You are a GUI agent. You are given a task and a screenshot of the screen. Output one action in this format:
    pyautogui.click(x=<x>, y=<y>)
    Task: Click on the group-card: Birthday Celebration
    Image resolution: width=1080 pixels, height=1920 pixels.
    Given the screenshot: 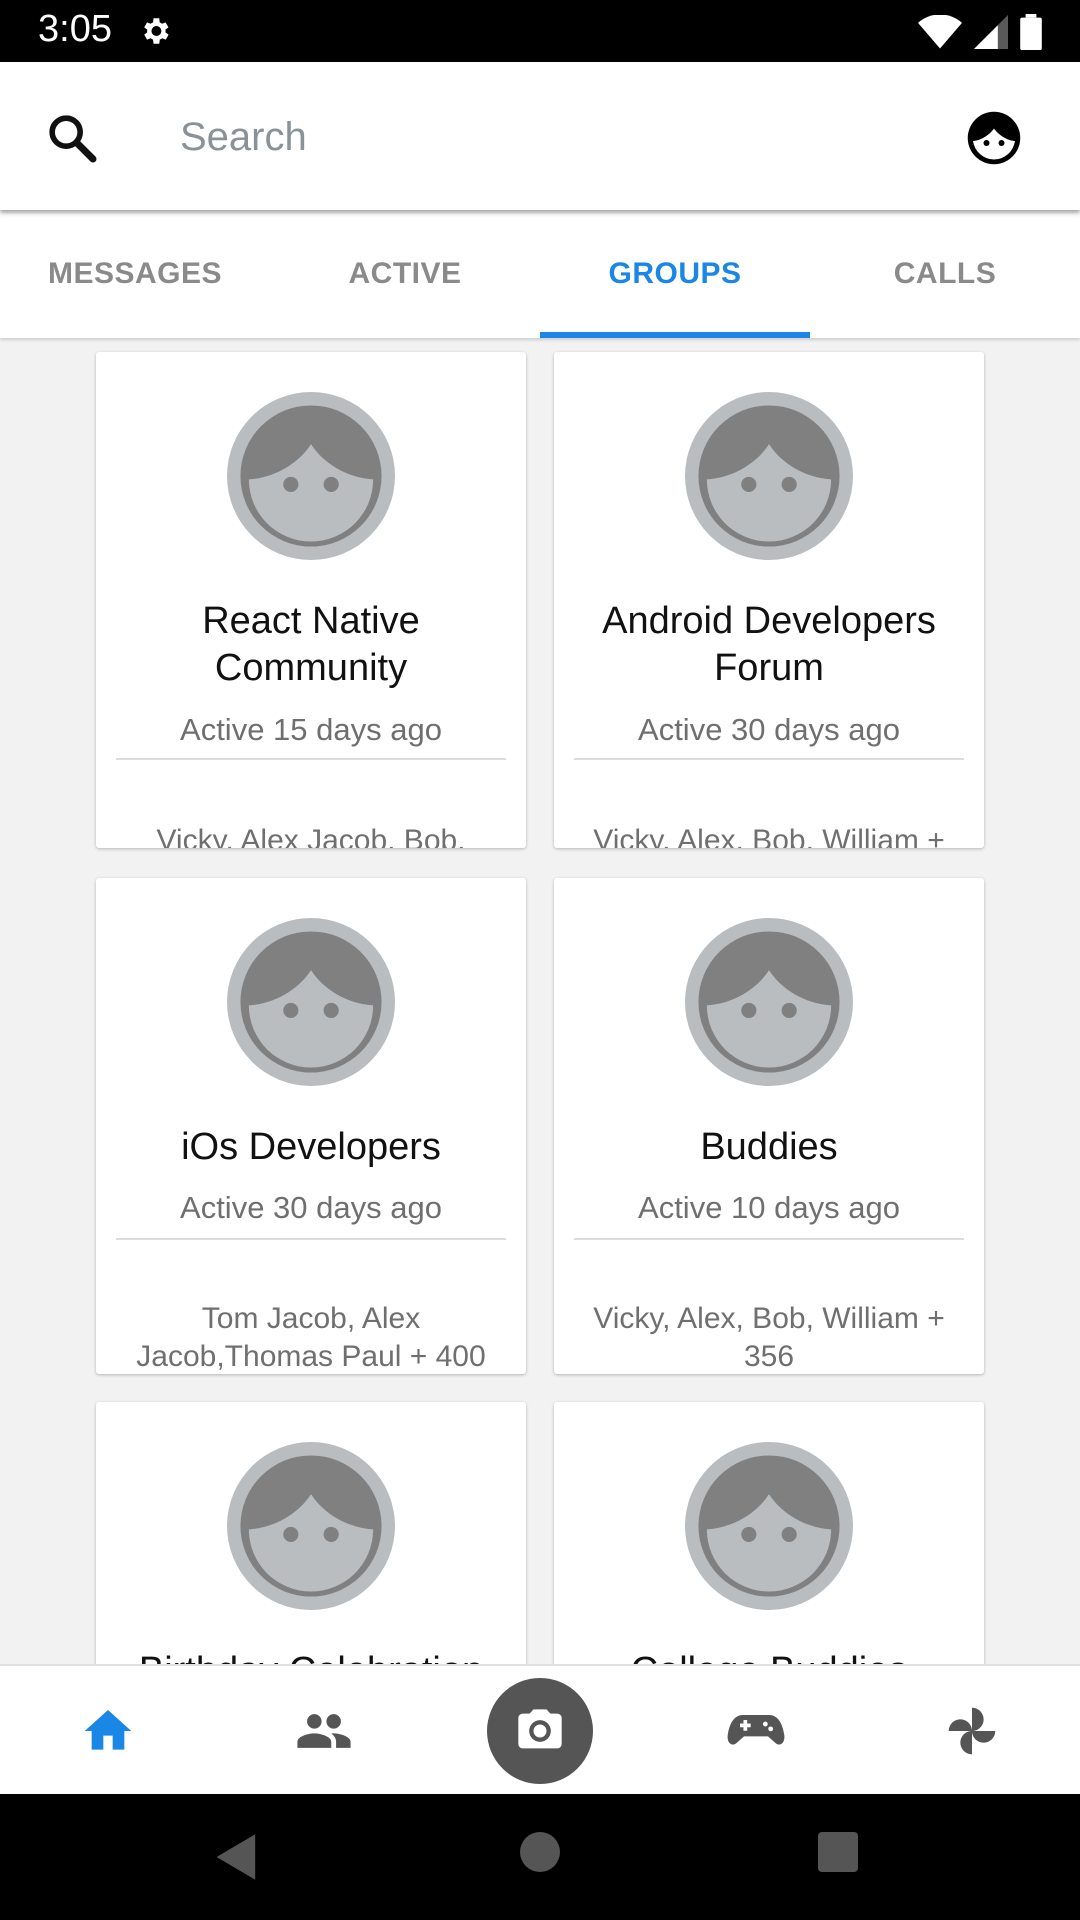 What is the action you would take?
    pyautogui.click(x=311, y=1533)
    